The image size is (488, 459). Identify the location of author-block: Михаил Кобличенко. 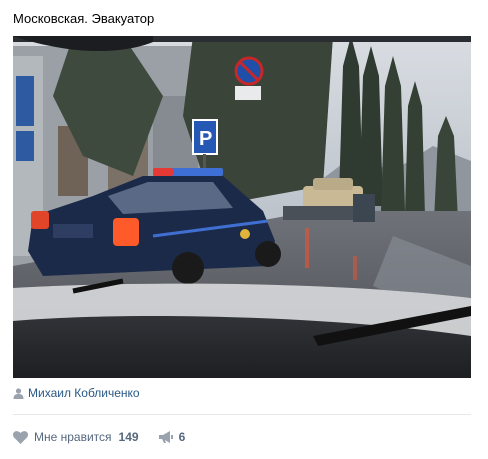
(76, 393).